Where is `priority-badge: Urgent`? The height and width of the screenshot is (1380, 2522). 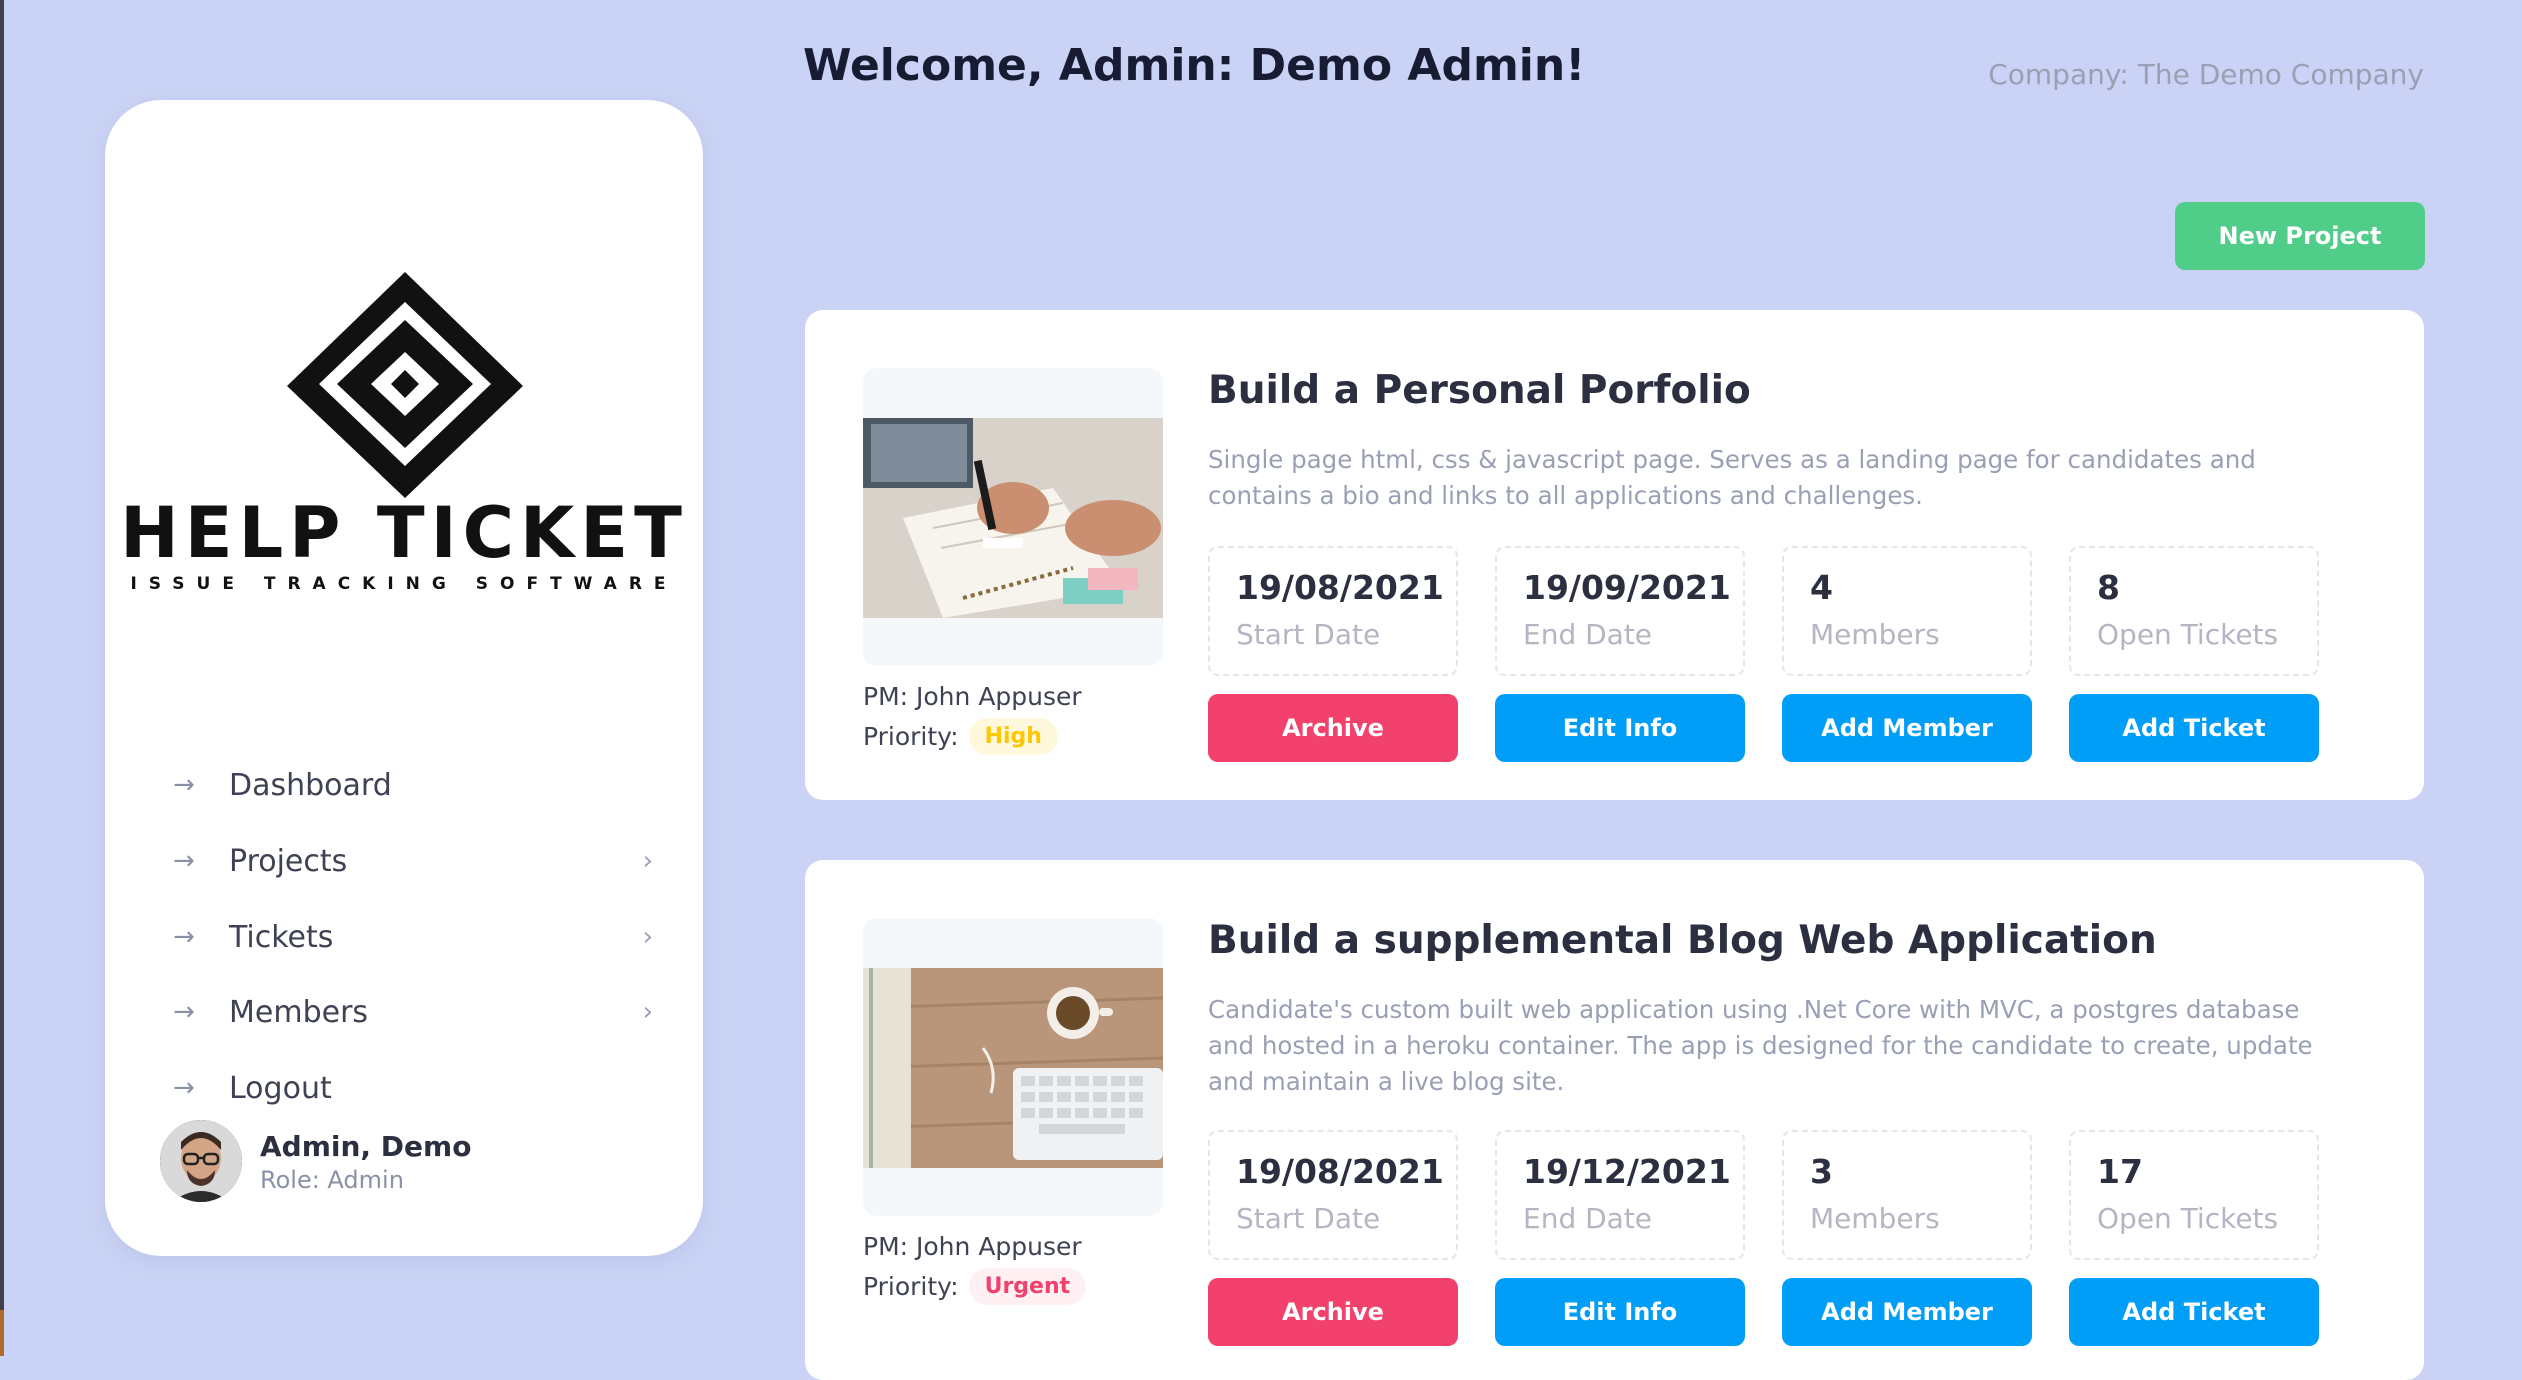
priority-badge: Urgent is located at coordinates (1027, 1286).